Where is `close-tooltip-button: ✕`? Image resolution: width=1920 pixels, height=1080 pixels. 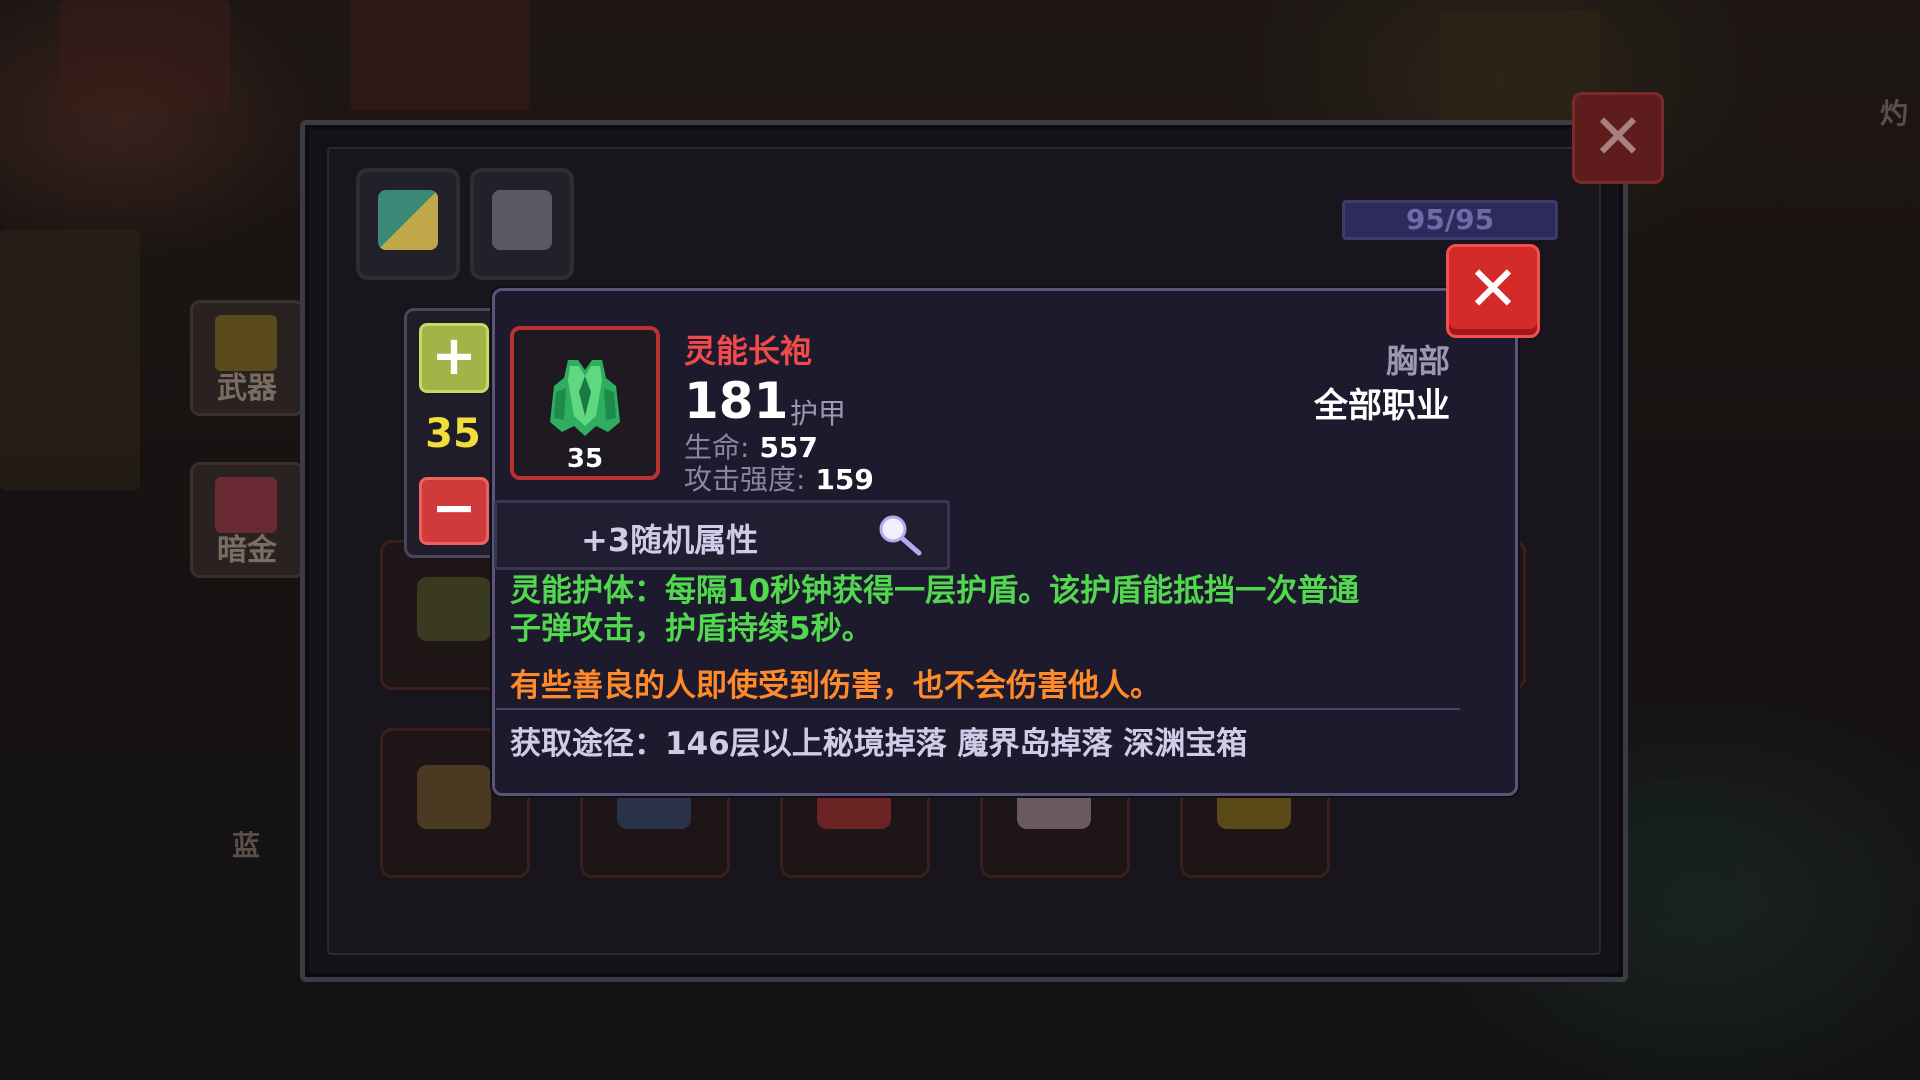
close-tooltip-button: ✕ is located at coordinates (1493, 291).